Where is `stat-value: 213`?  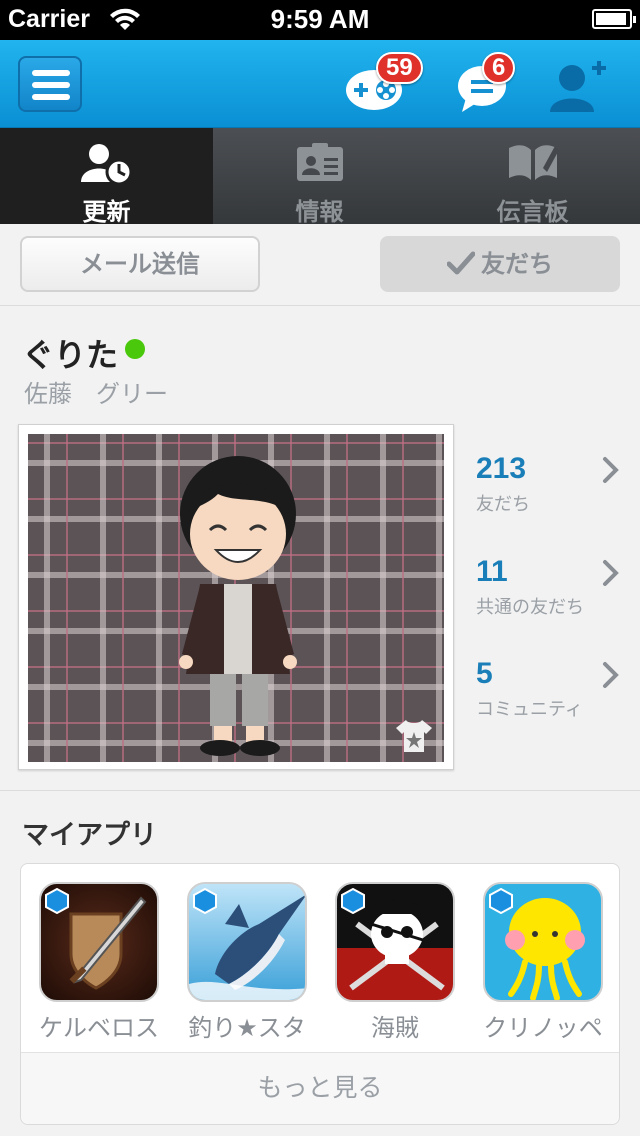 stat-value: 213 is located at coordinates (501, 468).